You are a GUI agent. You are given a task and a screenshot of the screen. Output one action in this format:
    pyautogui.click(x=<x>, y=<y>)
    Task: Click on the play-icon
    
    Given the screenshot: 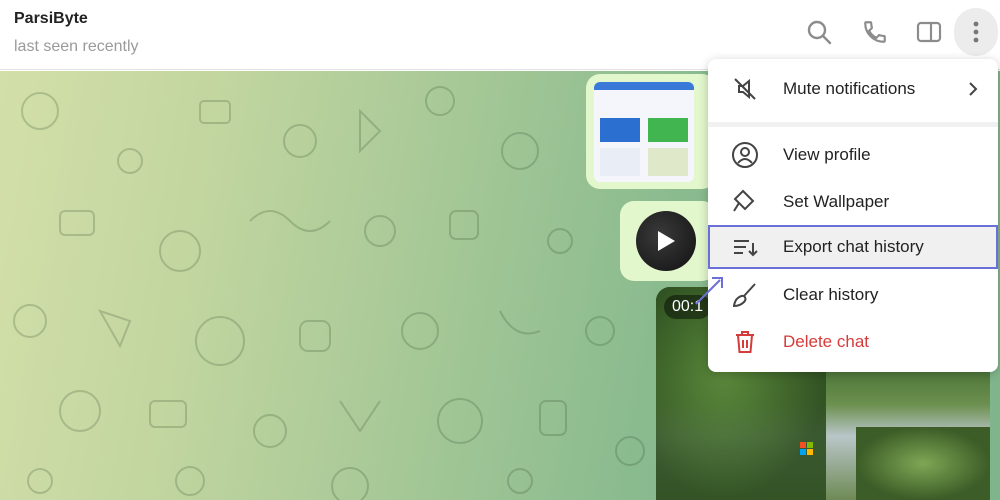 What is the action you would take?
    pyautogui.click(x=666, y=241)
    